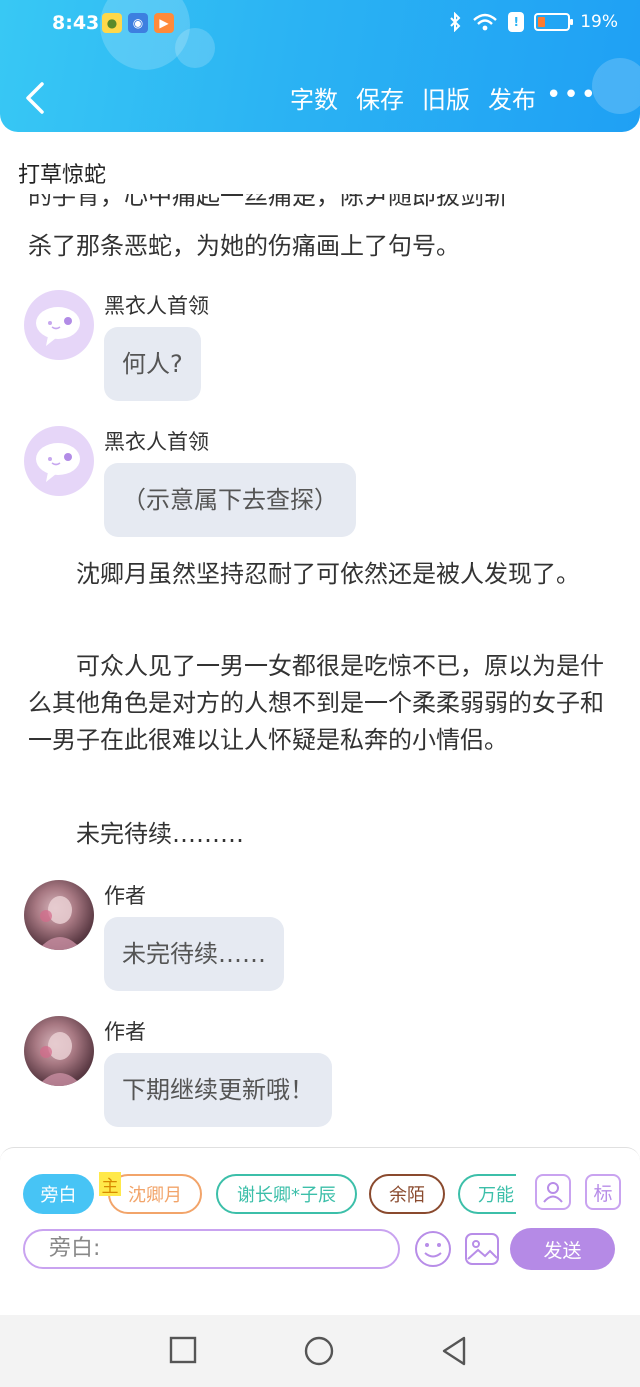 The width and height of the screenshot is (640, 1387). I want to click on role-chip-narration: 旁白, so click(58, 1194).